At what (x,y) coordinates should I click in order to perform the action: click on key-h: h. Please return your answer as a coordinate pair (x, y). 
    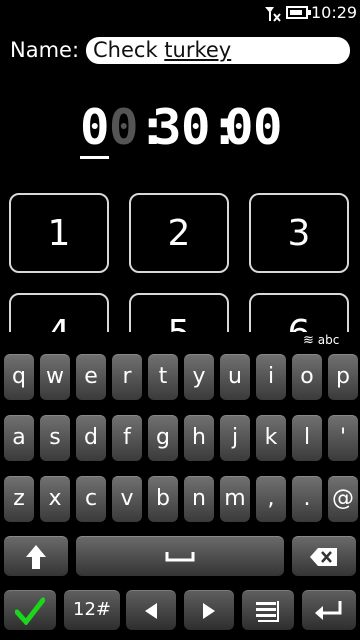
    Looking at the image, I should click on (199, 438).